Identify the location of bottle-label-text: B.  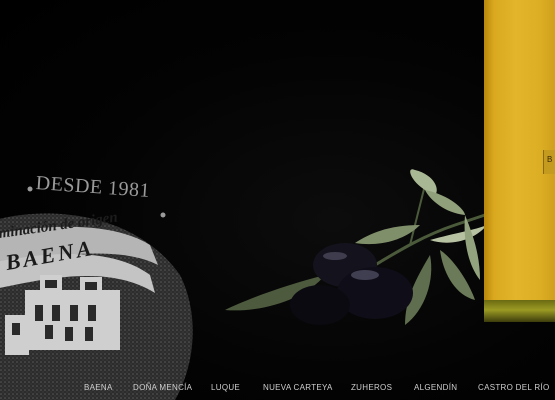
(550, 159).